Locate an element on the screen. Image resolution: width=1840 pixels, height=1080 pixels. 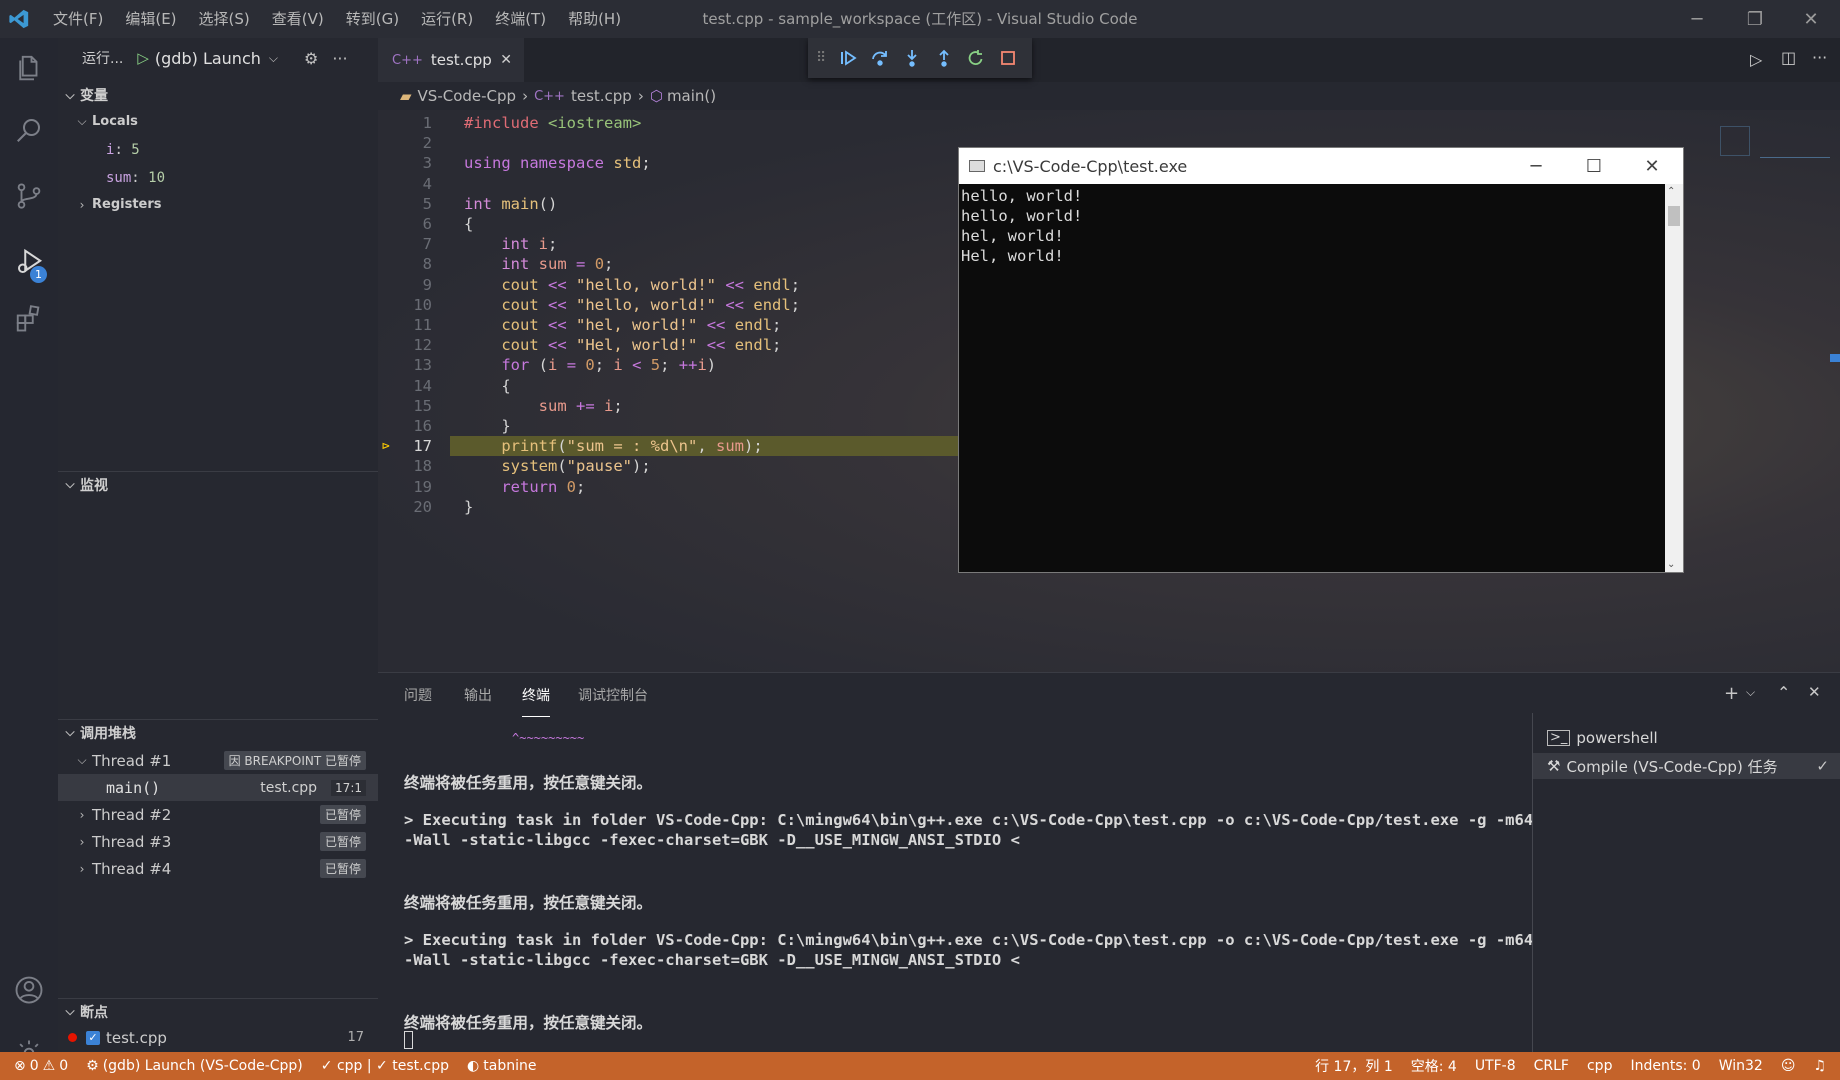
breadcrumb-symbol: main() is located at coordinates (691, 96).